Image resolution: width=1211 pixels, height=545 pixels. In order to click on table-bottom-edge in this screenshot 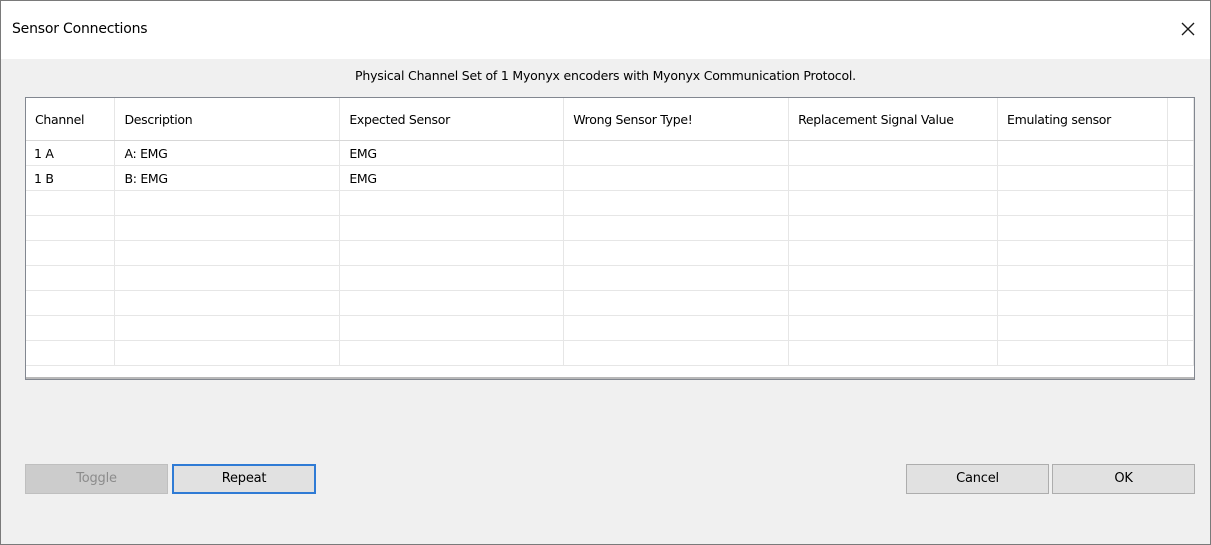, I will do `click(610, 378)`.